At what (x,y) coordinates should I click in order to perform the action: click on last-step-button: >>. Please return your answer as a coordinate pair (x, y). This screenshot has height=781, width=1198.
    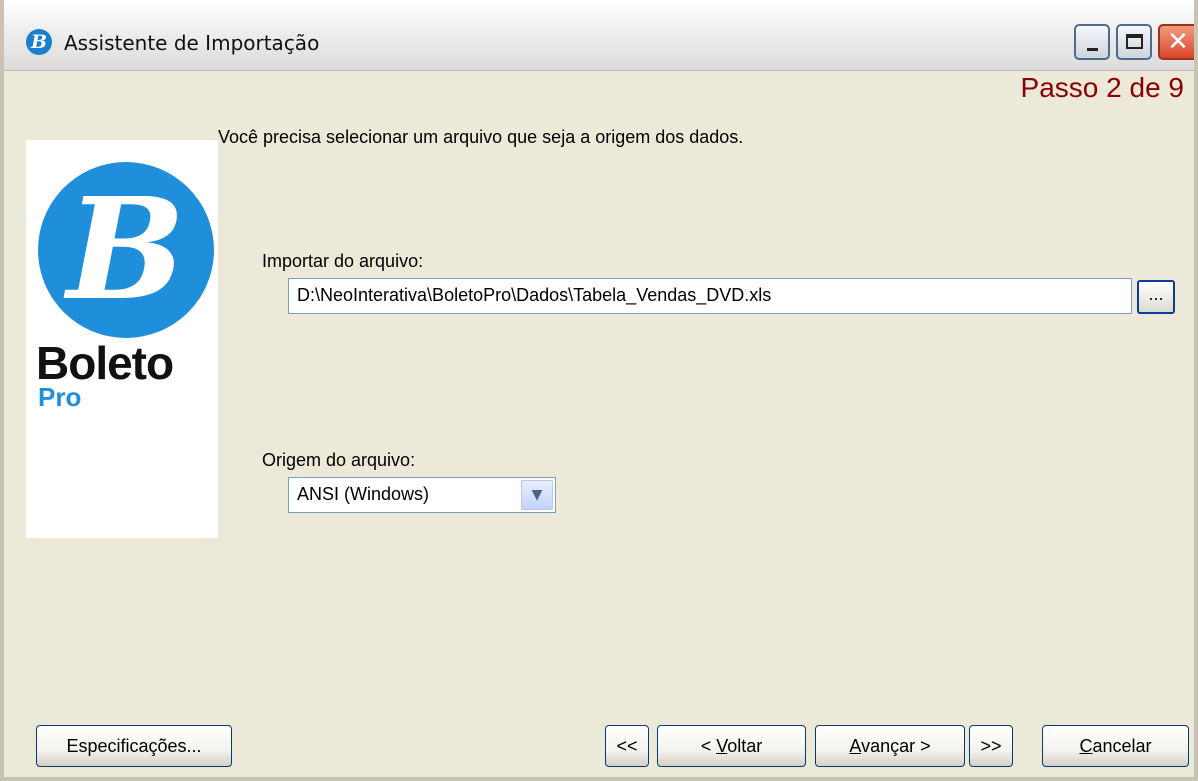
    Looking at the image, I should click on (991, 746).